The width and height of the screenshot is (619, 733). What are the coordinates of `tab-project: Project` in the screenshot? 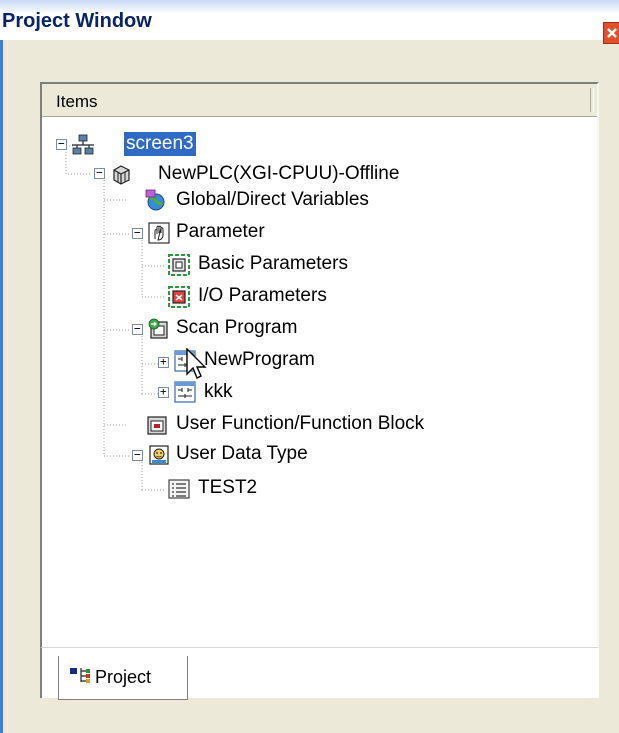 It's located at (123, 678).